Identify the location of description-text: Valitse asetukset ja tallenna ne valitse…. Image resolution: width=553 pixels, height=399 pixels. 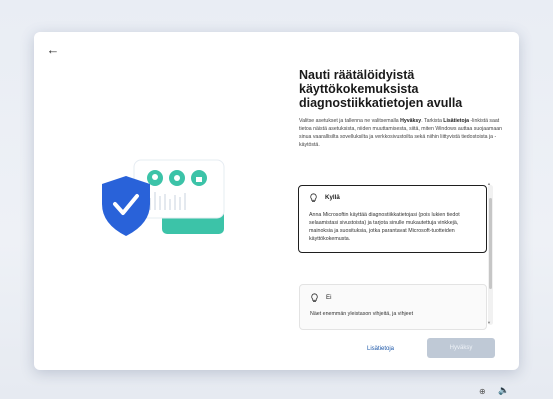
(400, 133).